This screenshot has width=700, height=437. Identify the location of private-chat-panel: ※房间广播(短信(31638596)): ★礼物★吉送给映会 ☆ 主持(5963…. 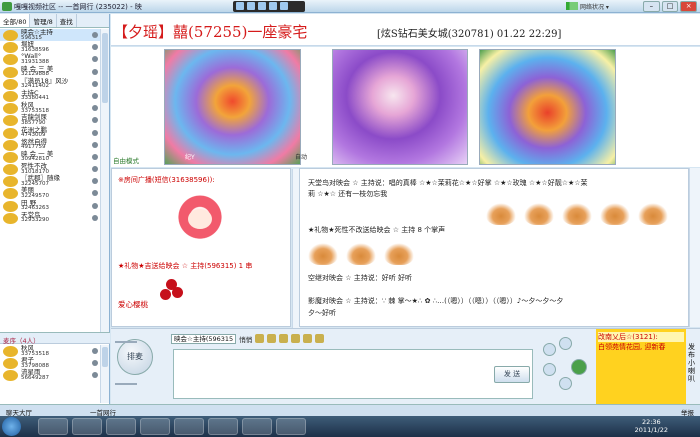
(205, 248).